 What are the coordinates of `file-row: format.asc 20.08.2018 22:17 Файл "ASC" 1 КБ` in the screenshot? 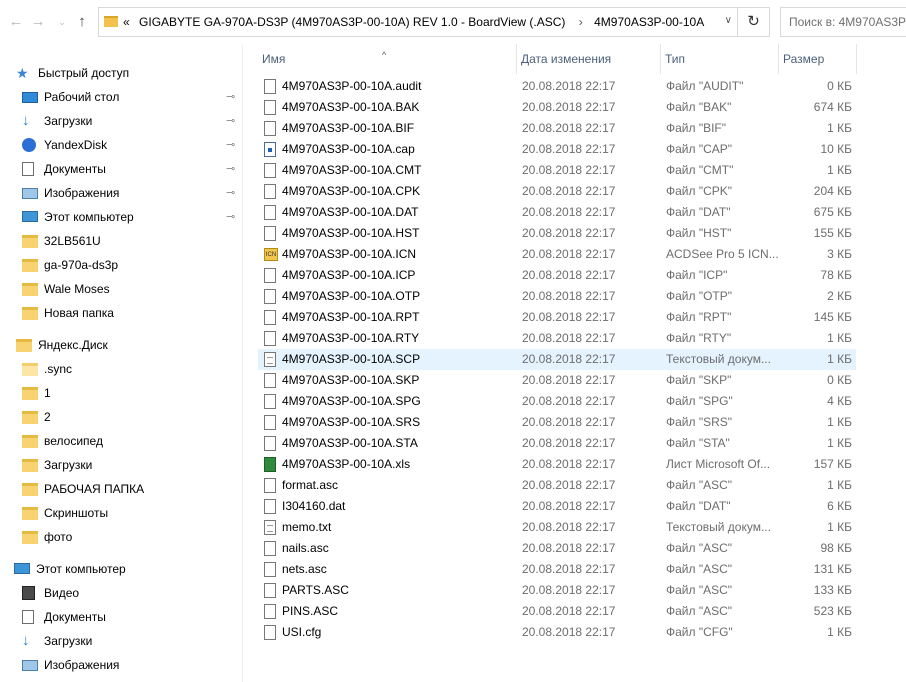 It's located at (557, 485).